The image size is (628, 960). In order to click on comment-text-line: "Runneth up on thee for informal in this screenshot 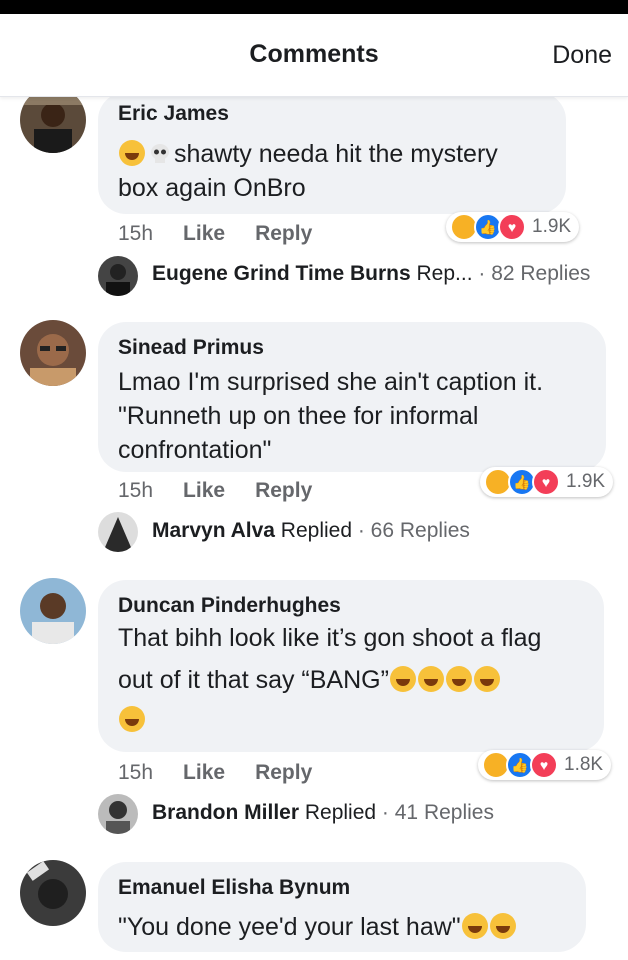, I will do `click(298, 416)`.